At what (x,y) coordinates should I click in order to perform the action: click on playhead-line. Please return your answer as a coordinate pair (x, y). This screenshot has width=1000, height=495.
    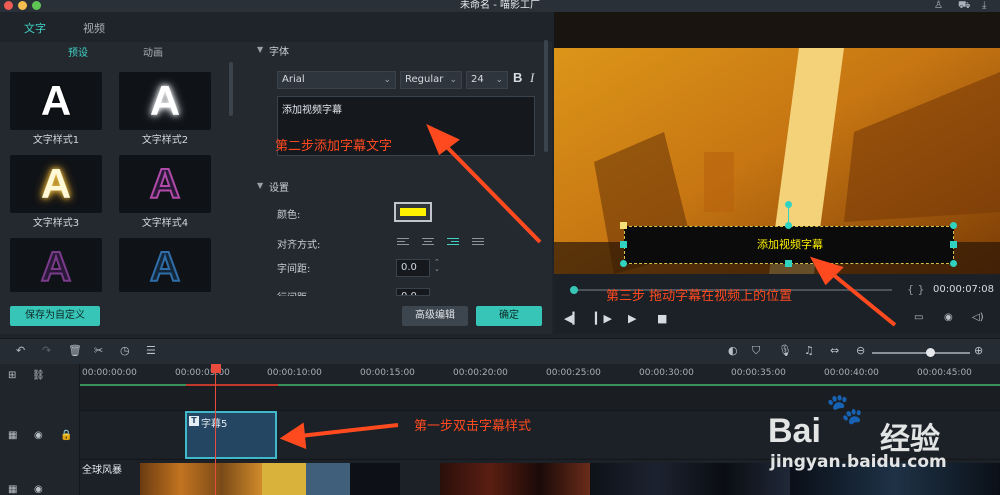
    Looking at the image, I should click on (215, 434).